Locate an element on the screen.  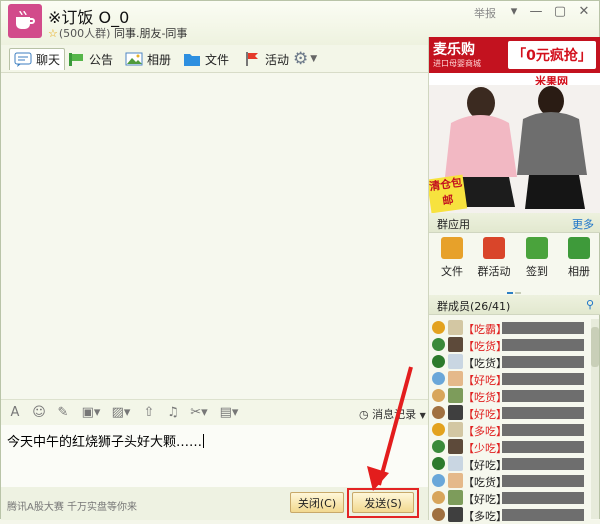
dropdown-icon: ▾ is located at coordinates (514, 12).